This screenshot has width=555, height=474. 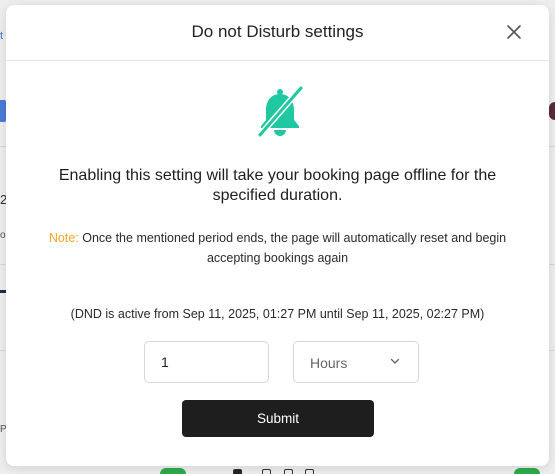 What do you see at coordinates (514, 32) in the screenshot?
I see `close-icon` at bounding box center [514, 32].